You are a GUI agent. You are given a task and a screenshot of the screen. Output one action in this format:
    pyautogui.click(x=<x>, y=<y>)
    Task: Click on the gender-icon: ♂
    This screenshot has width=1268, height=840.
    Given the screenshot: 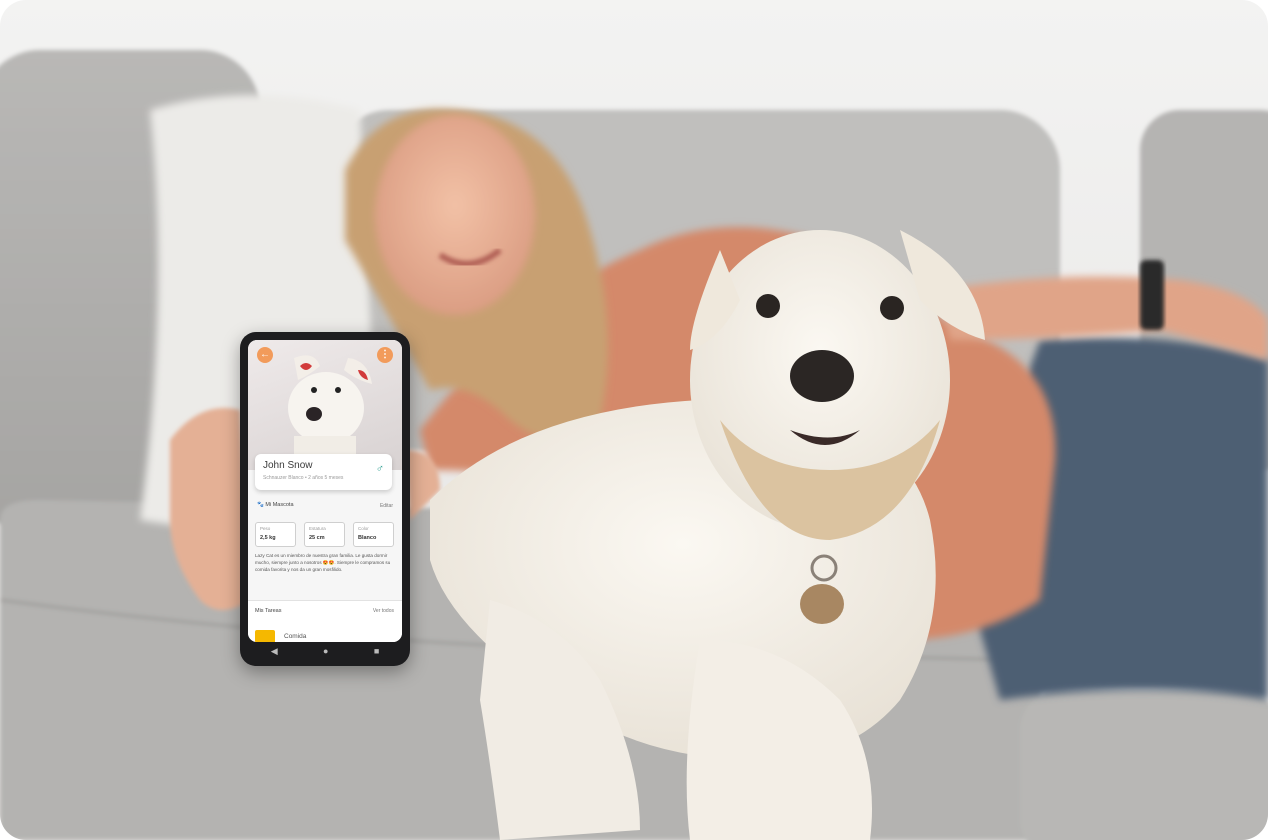 What is the action you would take?
    pyautogui.click(x=379, y=469)
    